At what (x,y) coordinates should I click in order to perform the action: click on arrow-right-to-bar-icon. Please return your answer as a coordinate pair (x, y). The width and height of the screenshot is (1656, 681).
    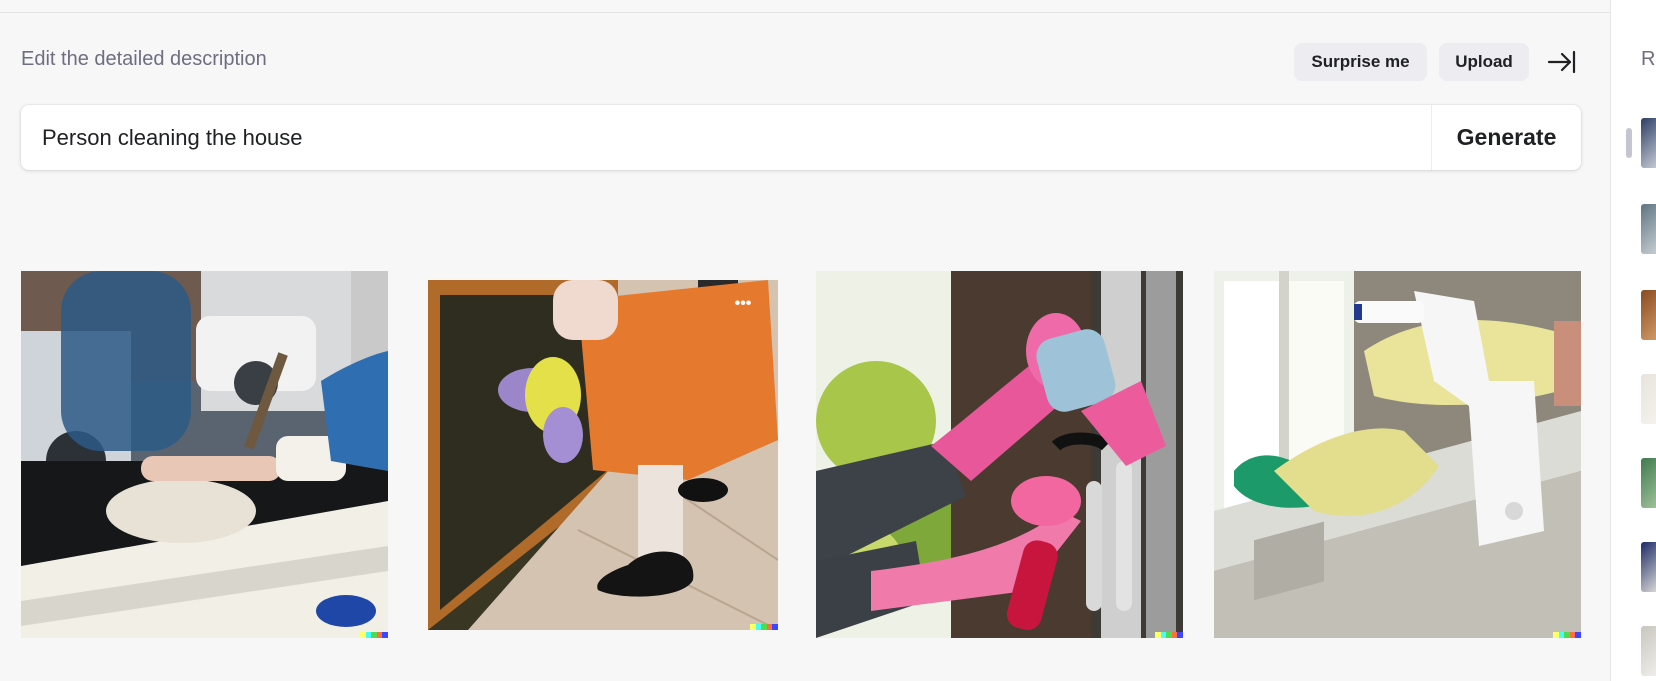
    Looking at the image, I should click on (1561, 62).